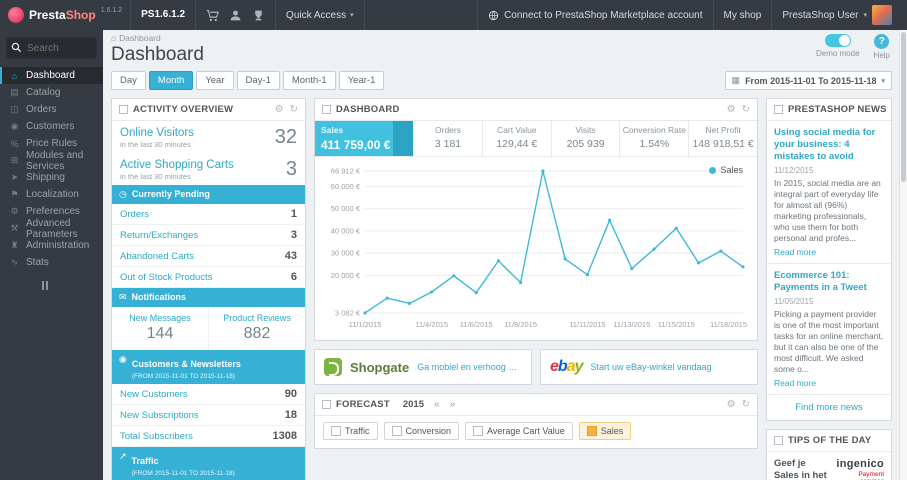 The image size is (907, 480). What do you see at coordinates (829, 407) in the screenshot?
I see `find-more-news-link: Find more news` at bounding box center [829, 407].